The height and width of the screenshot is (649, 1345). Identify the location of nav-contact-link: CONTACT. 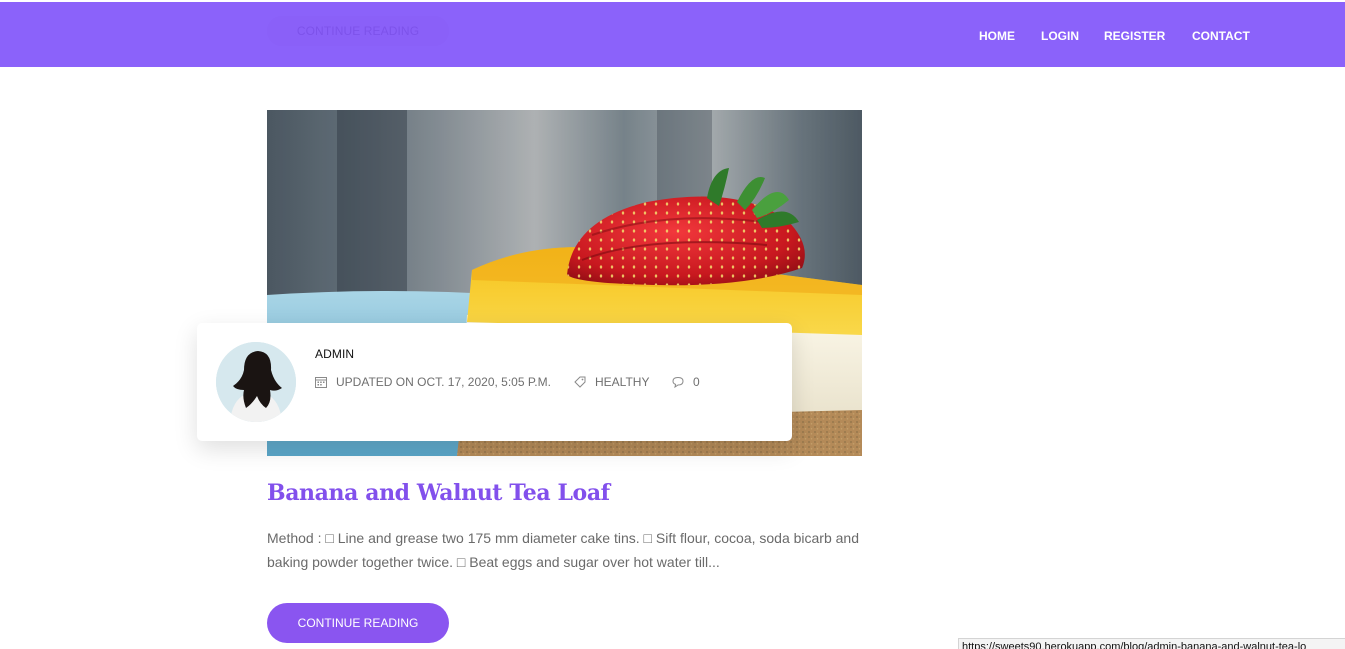
(1221, 36).